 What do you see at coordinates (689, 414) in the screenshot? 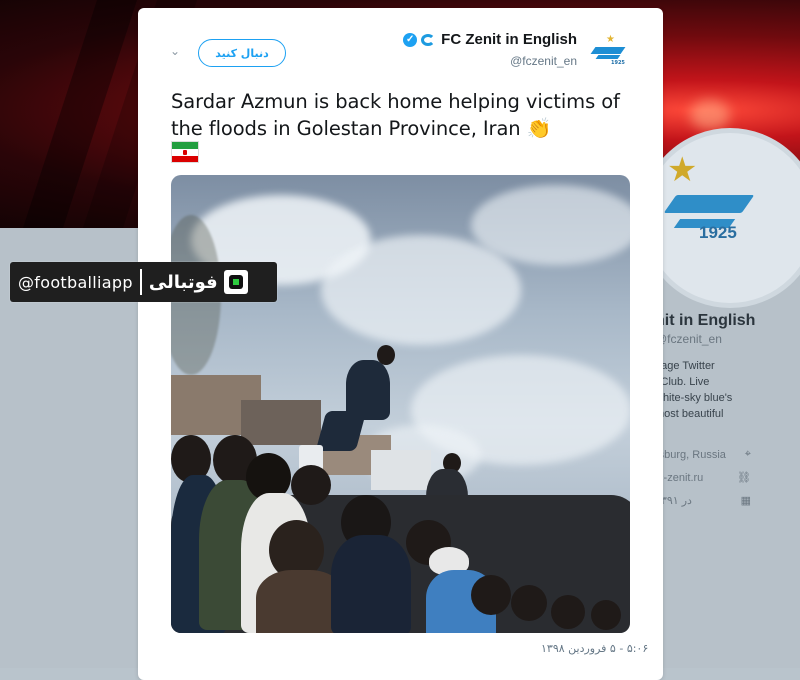
I see `bio-line: most beautiful` at bounding box center [689, 414].